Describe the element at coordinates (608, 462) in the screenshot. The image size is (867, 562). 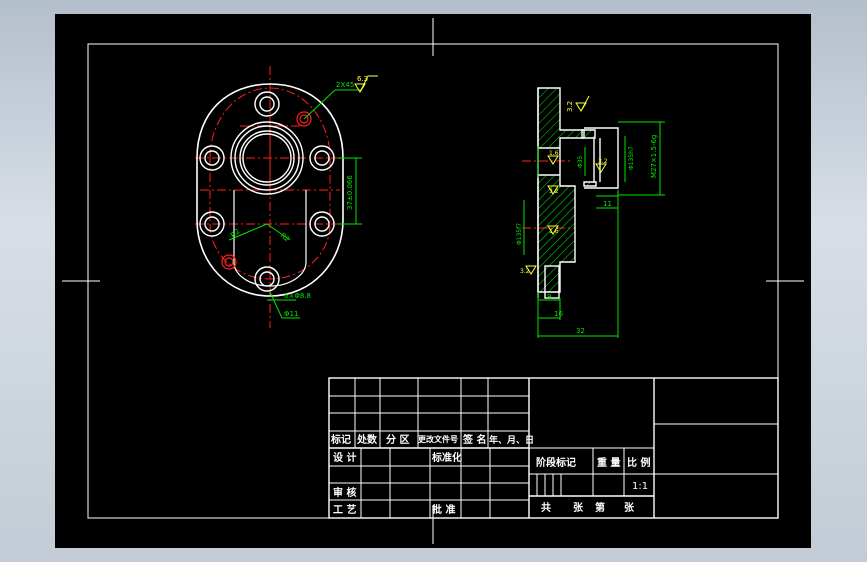
I see `weight-label: 重 量` at that location.